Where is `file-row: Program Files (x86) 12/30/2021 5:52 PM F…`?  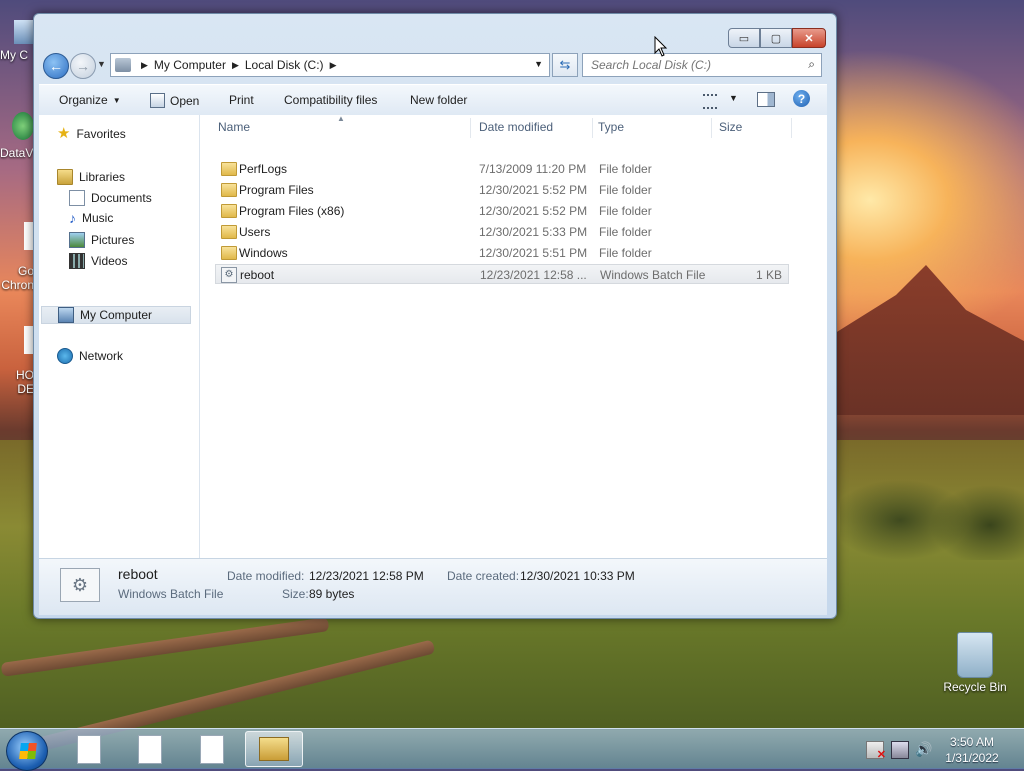
file-row: Program Files (x86) 12/30/2021 5:52 PM F… is located at coordinates (502, 211).